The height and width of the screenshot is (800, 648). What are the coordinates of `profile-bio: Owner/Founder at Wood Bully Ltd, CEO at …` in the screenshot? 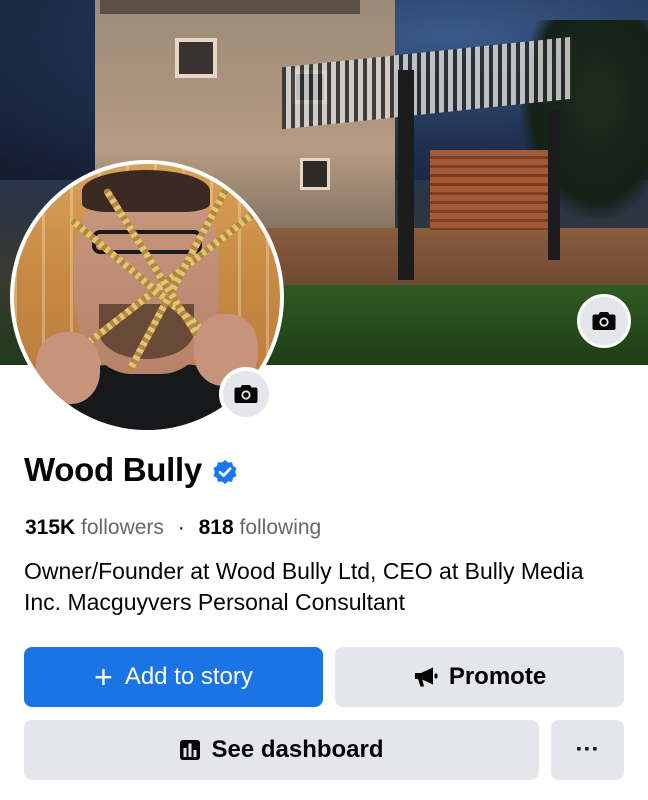 It's located at (304, 586).